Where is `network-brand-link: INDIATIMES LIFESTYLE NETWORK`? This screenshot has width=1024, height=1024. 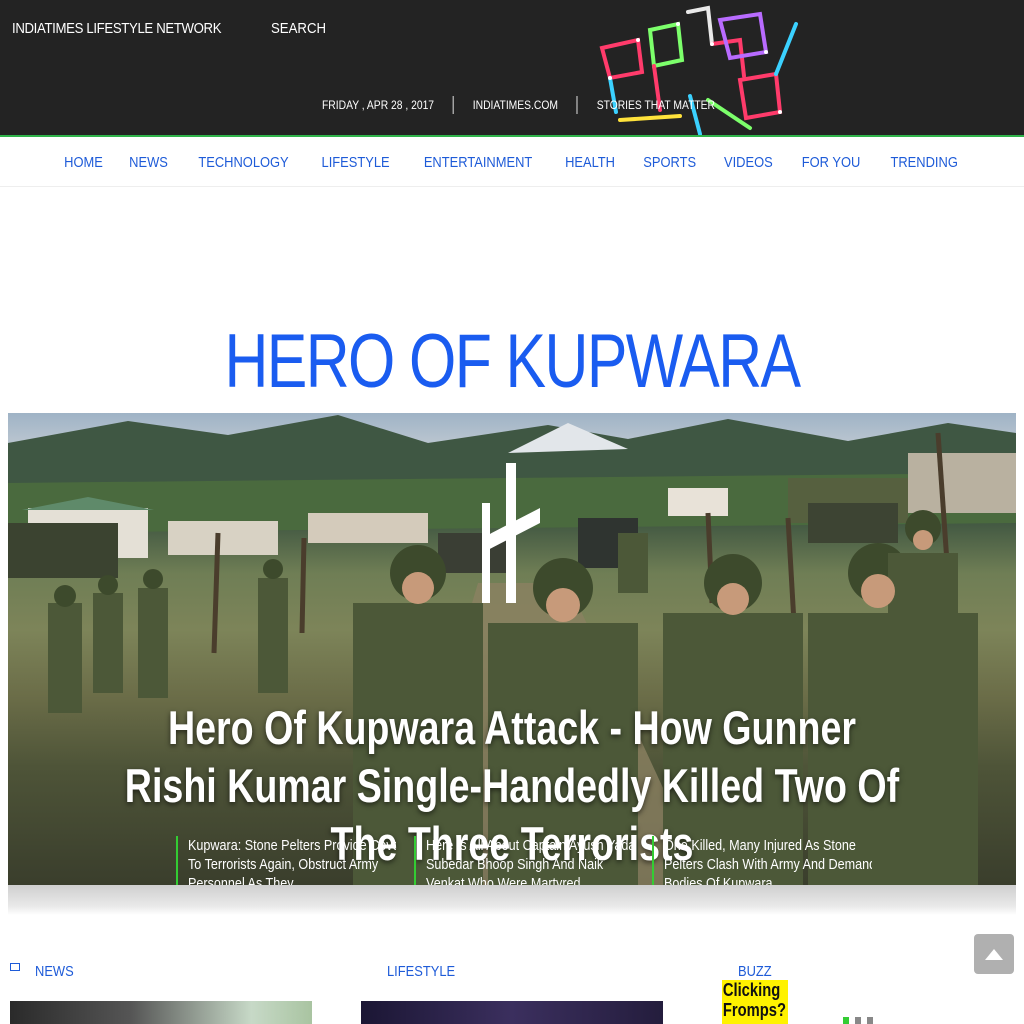
network-brand-link: INDIATIMES LIFESTYLE NETWORK is located at coordinates (117, 28).